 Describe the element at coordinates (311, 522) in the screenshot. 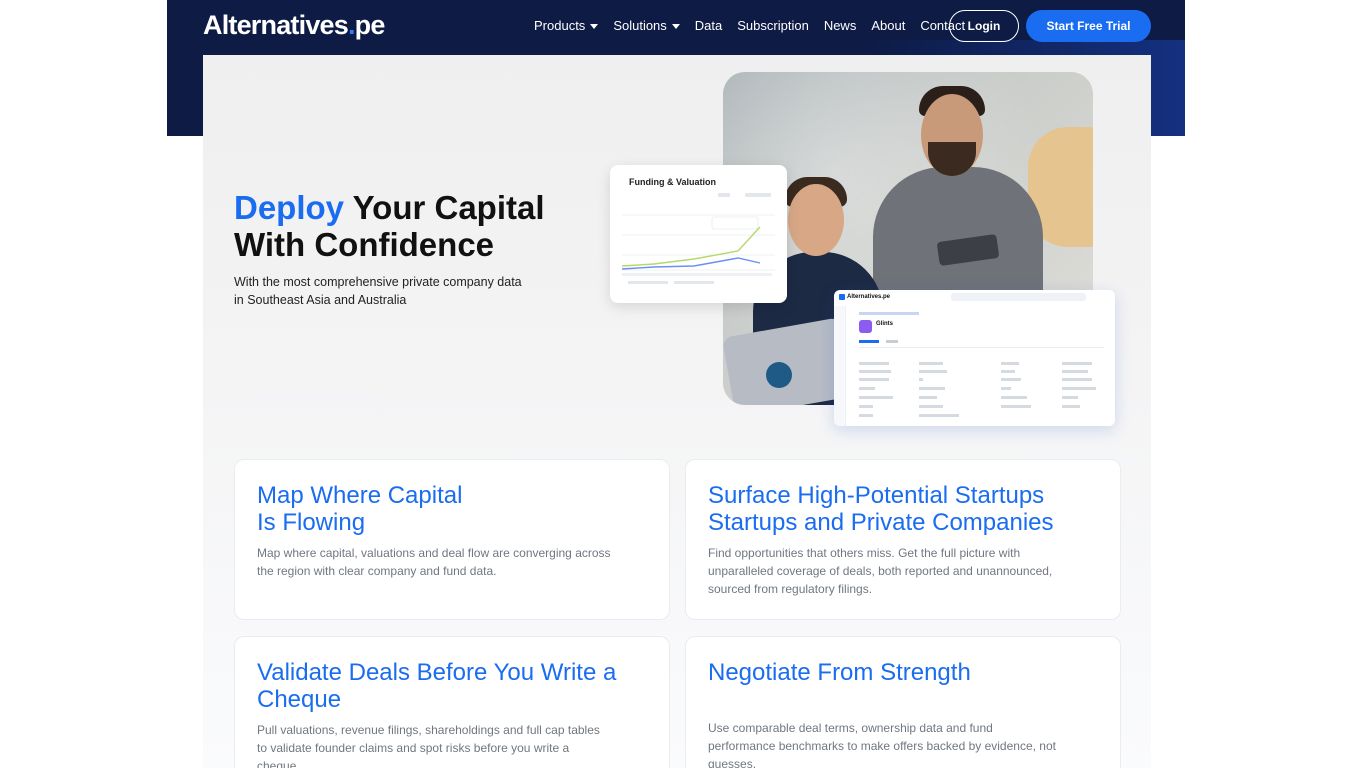

I see `feature-title-line-2: Is Flowing` at that location.